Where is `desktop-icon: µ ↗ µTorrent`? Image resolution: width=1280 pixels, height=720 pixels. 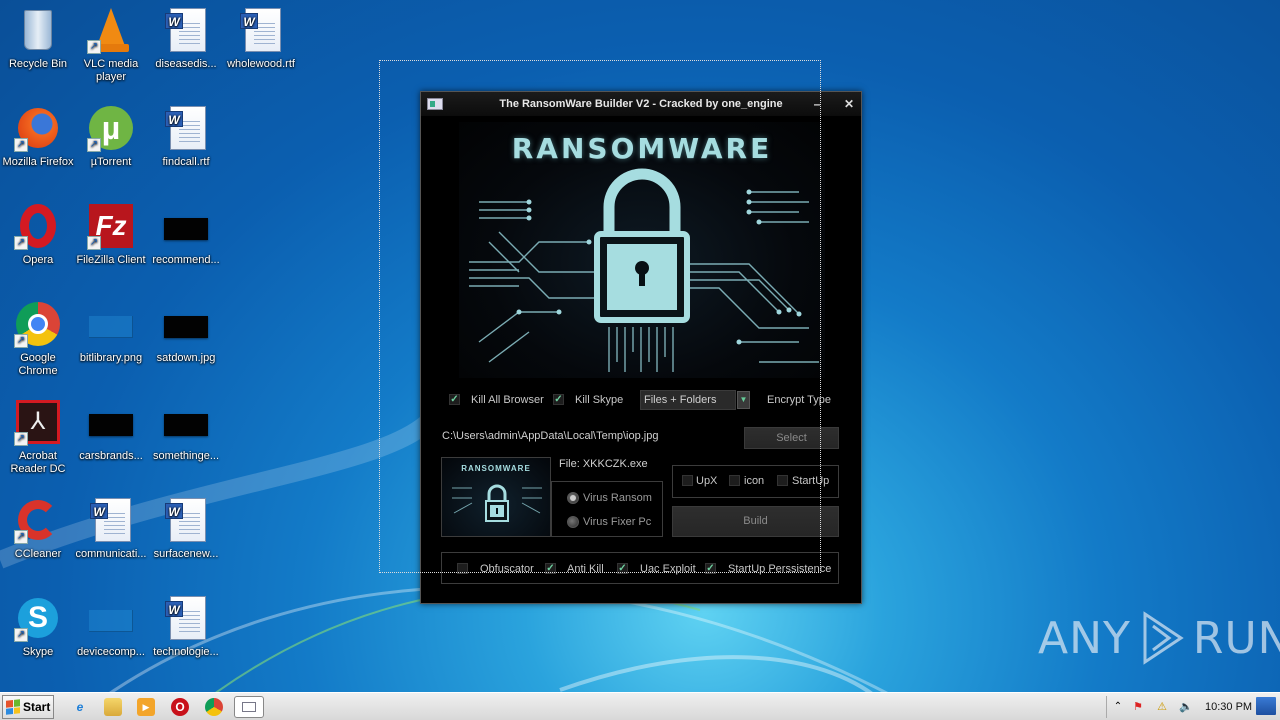 desktop-icon: µ ↗ µTorrent is located at coordinates (111, 136).